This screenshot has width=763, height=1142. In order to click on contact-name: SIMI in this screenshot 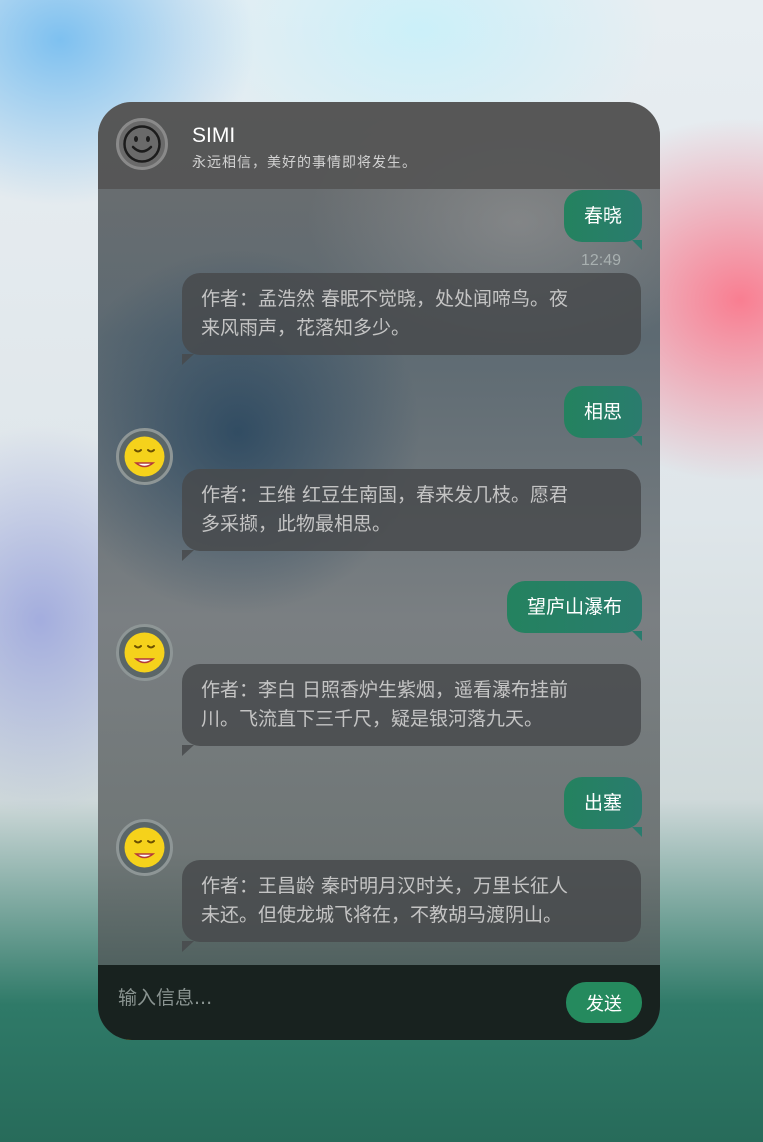, I will do `click(214, 135)`.